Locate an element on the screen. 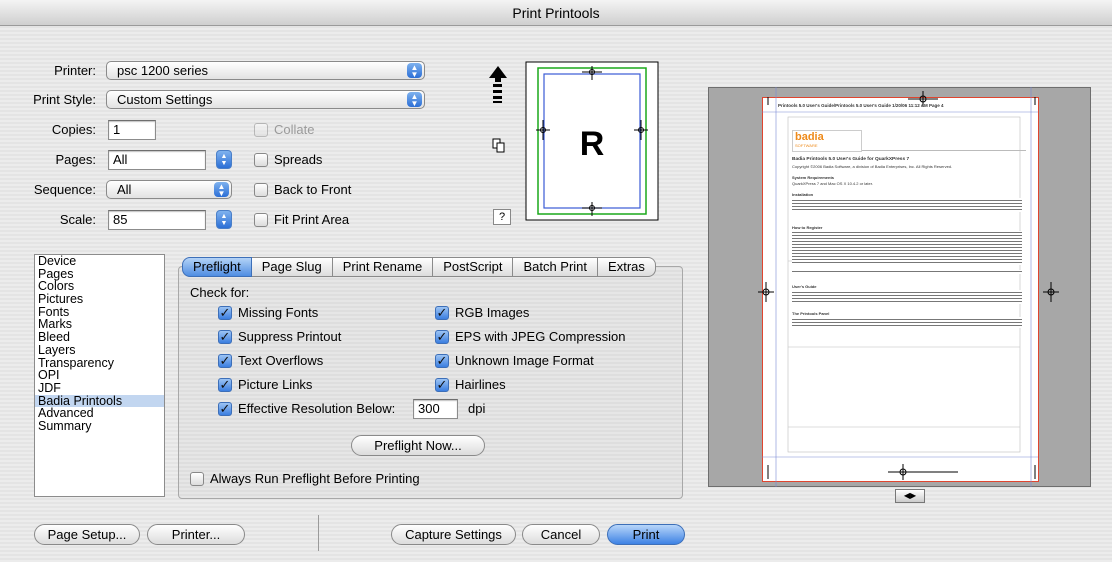  next-page-icon: ▶ is located at coordinates (913, 495).